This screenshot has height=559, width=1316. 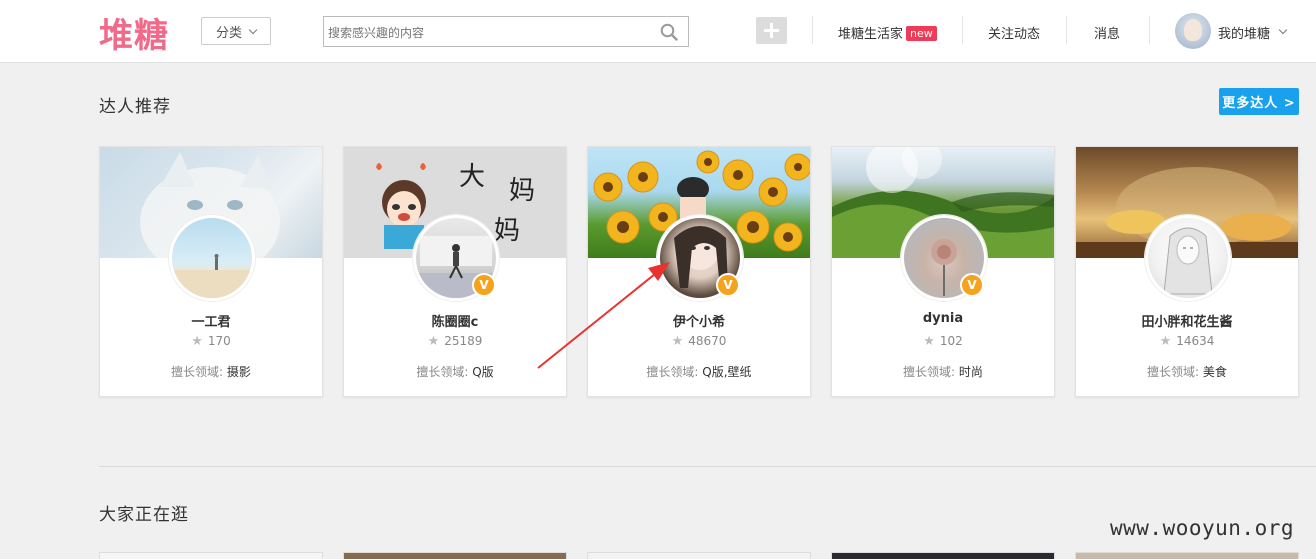 I want to click on expert-field: 擅长领域: 美食, so click(x=1187, y=371).